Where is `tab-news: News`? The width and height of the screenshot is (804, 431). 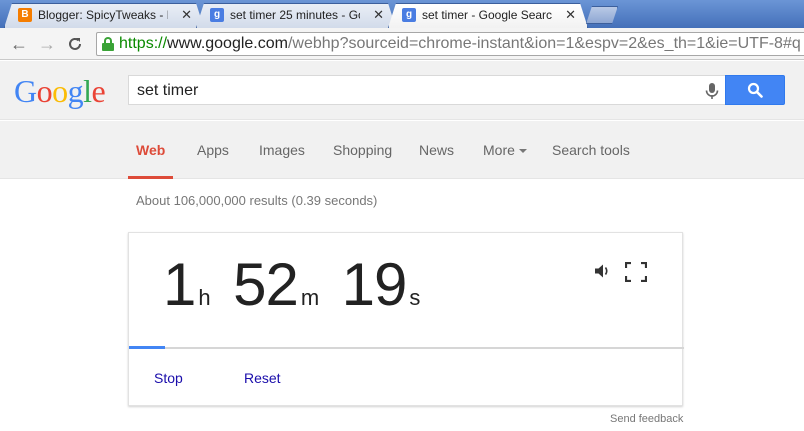 tab-news: News is located at coordinates (436, 150).